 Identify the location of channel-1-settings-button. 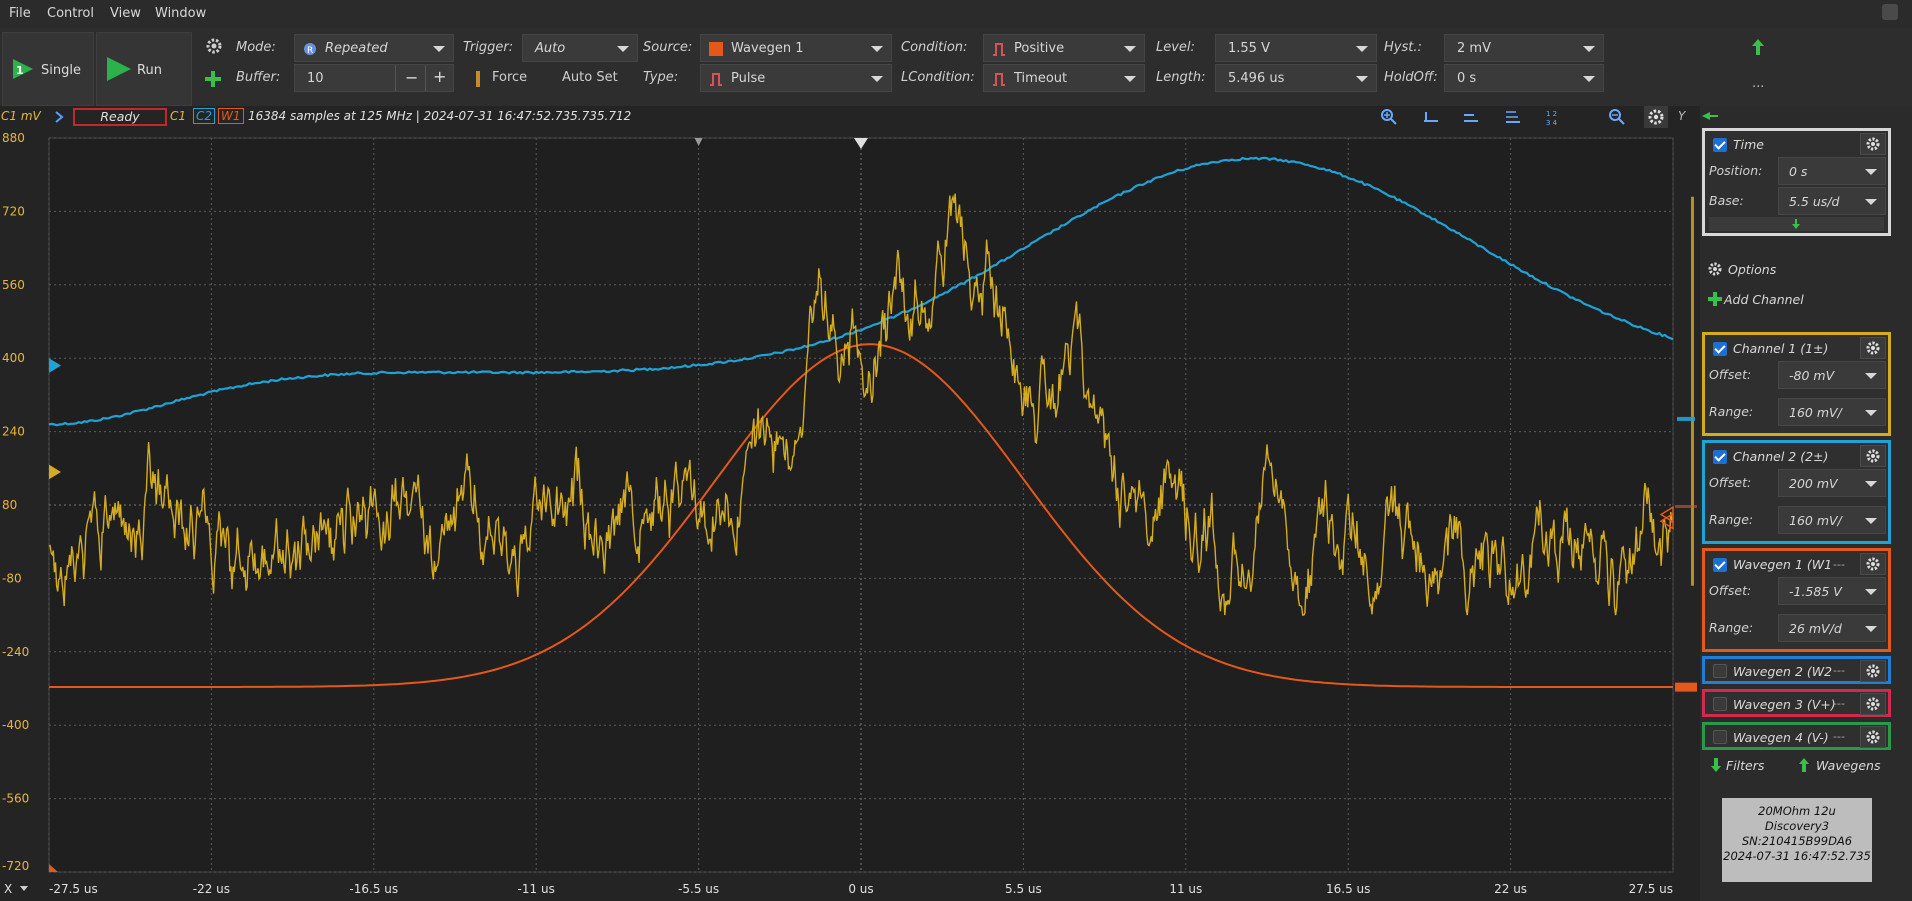
(1873, 348).